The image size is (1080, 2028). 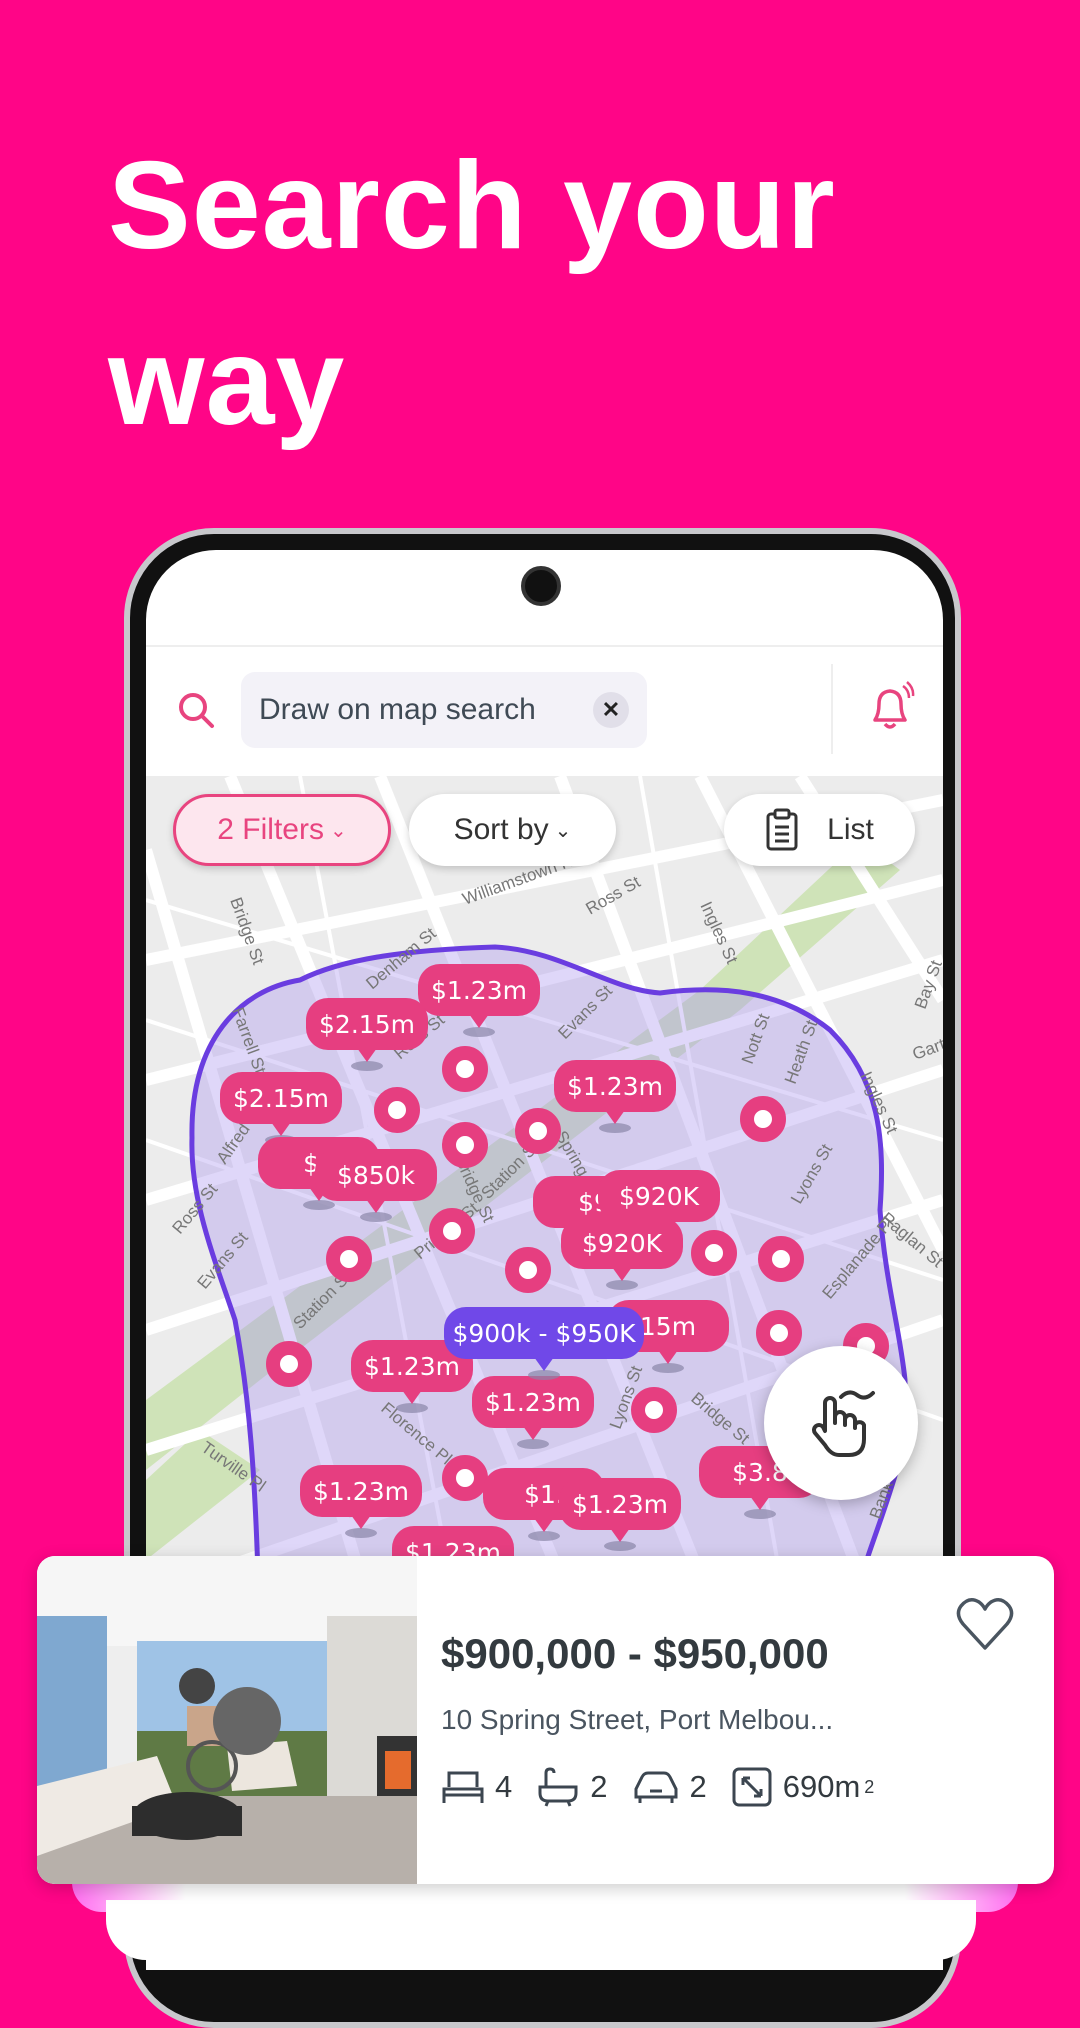 I want to click on car-icon, so click(x=655, y=1787).